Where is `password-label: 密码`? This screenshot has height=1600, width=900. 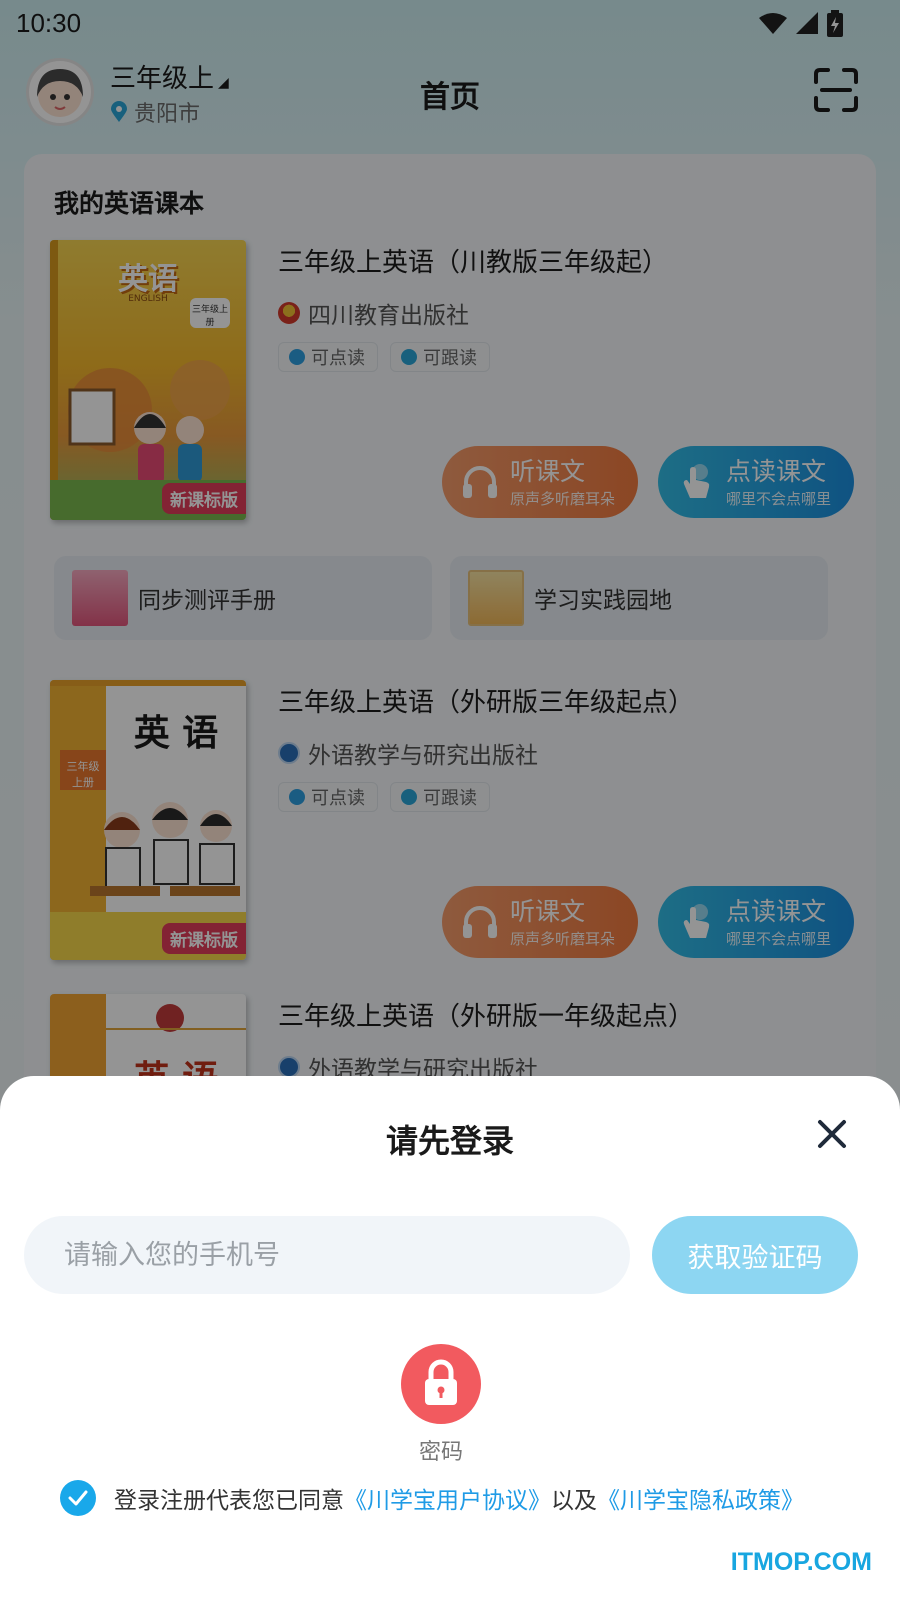 password-label: 密码 is located at coordinates (440, 1452).